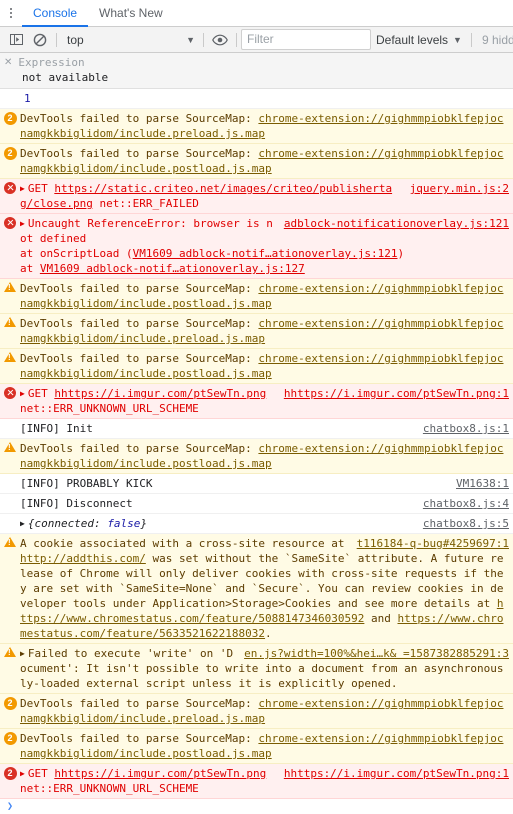  I want to click on tab-whats-new: What's New, so click(131, 13).